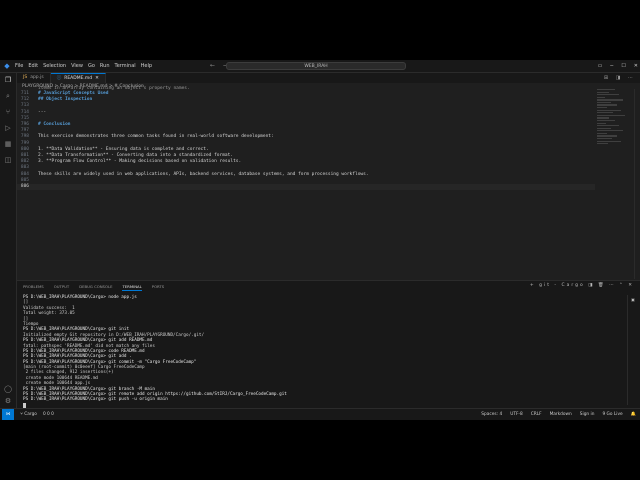  What do you see at coordinates (61, 287) in the screenshot?
I see `tab-output: OUTPUT` at bounding box center [61, 287].